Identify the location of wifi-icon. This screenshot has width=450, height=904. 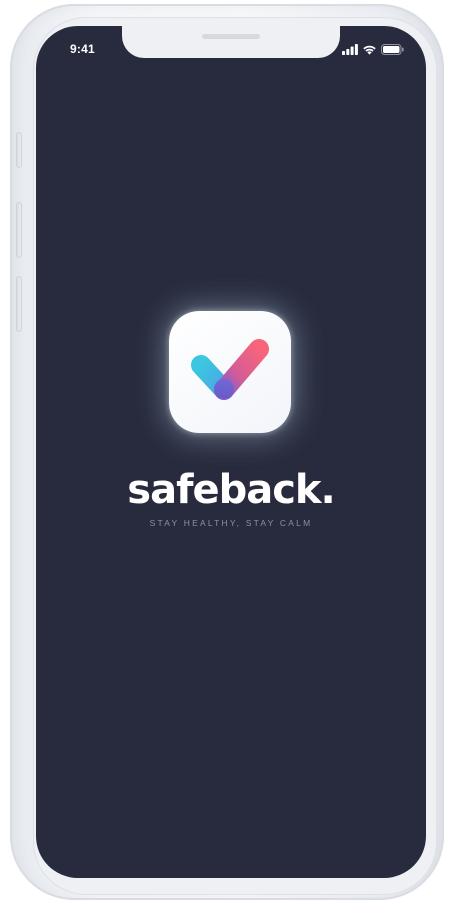
(369, 49).